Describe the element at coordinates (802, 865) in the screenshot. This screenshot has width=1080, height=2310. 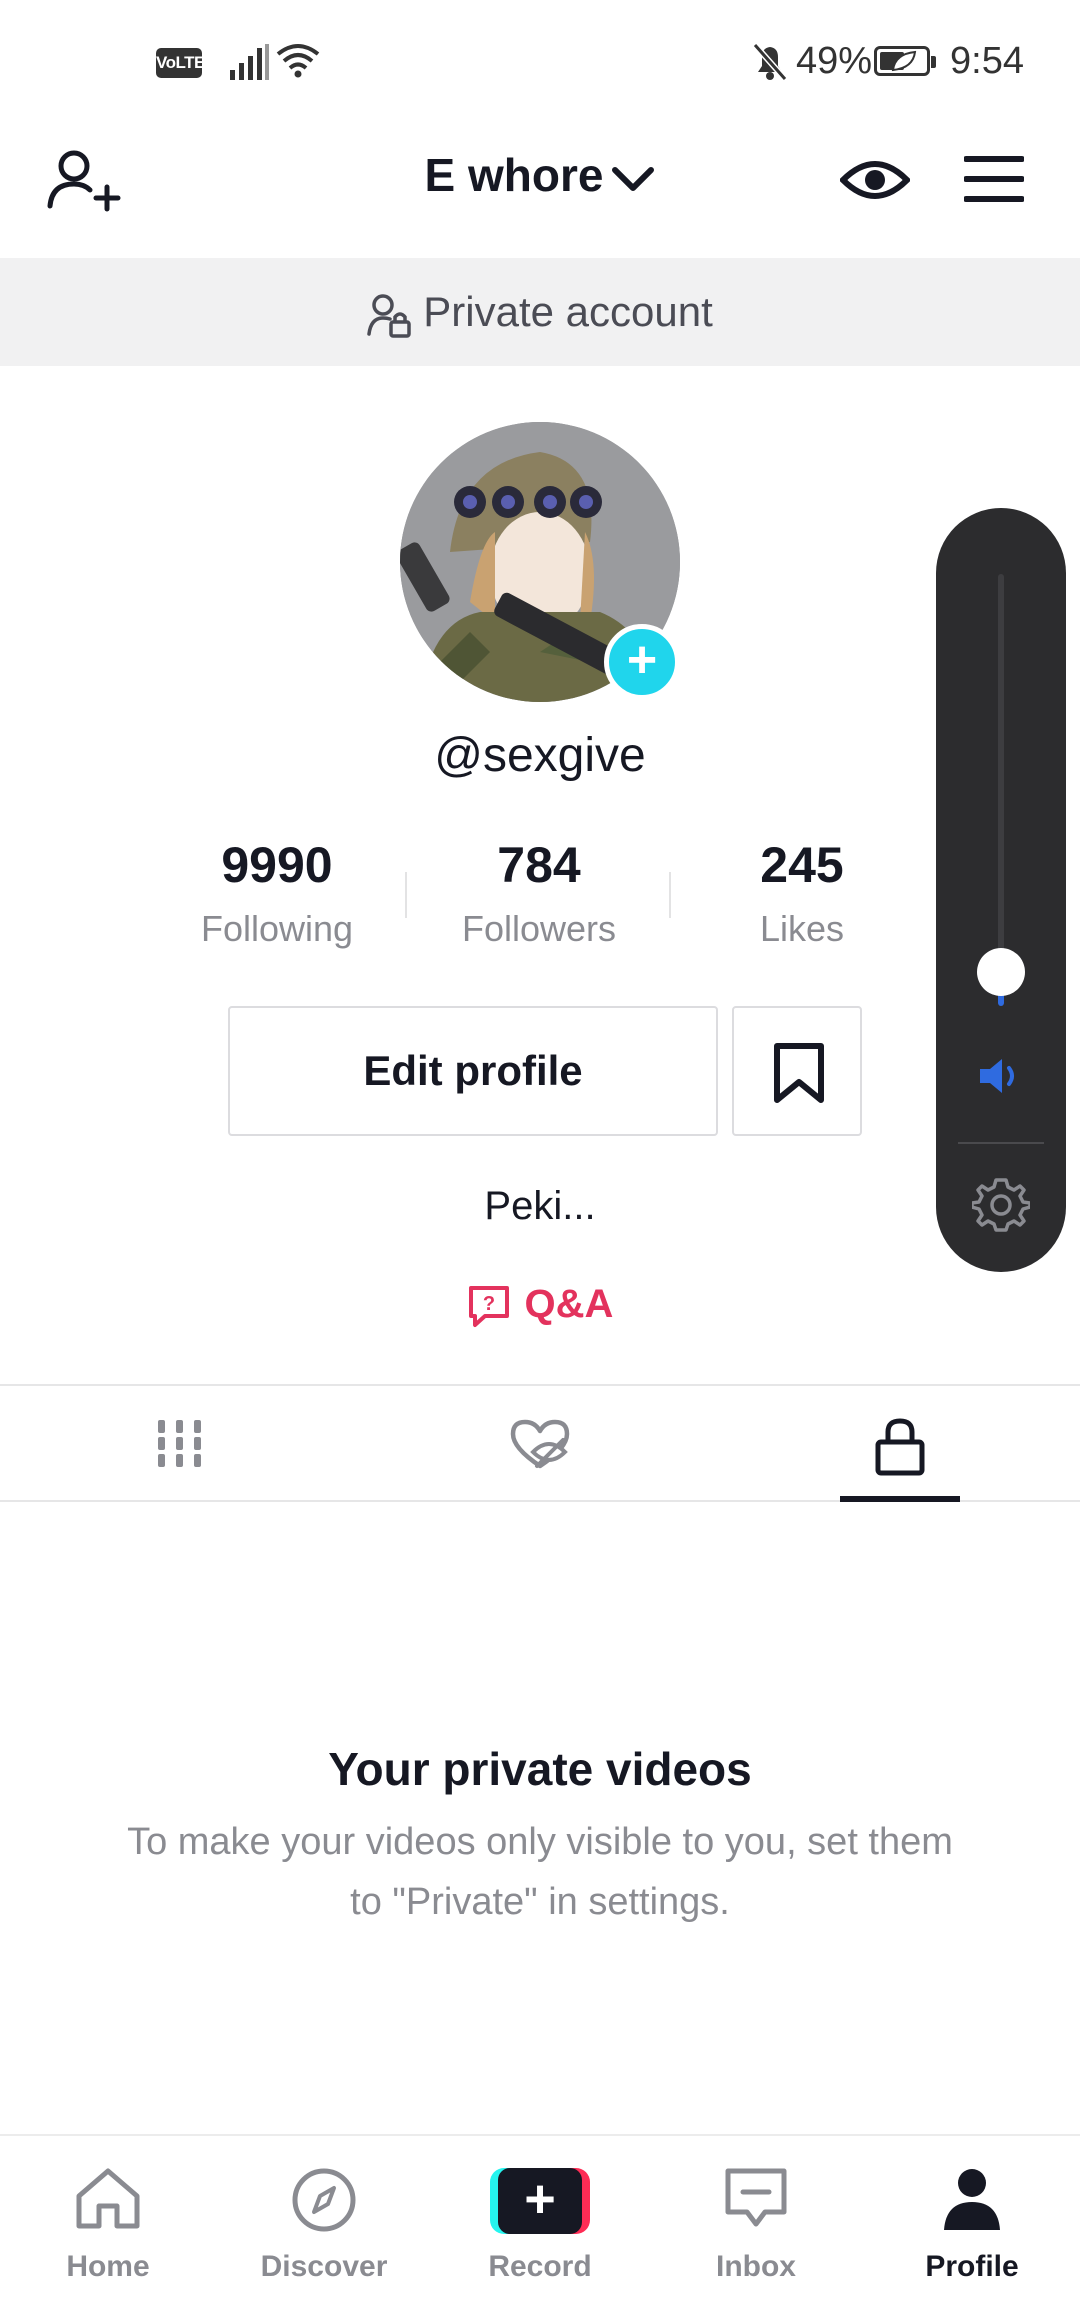
I see `likes-count: 245` at that location.